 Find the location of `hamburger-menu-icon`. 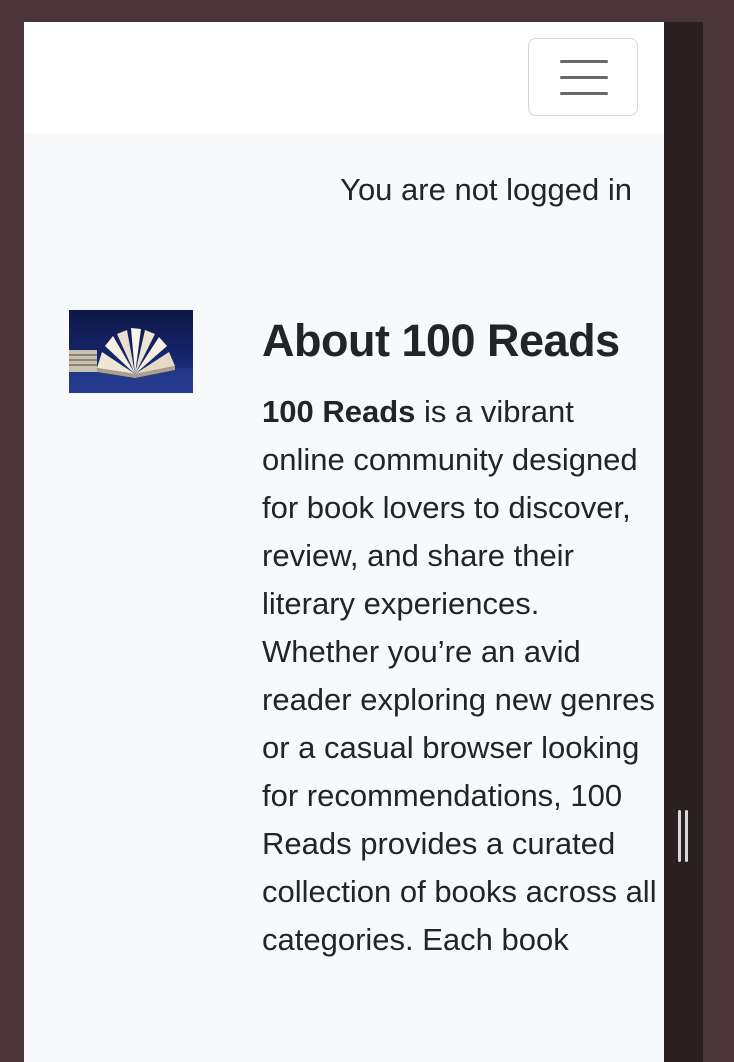

hamburger-menu-icon is located at coordinates (584, 78).